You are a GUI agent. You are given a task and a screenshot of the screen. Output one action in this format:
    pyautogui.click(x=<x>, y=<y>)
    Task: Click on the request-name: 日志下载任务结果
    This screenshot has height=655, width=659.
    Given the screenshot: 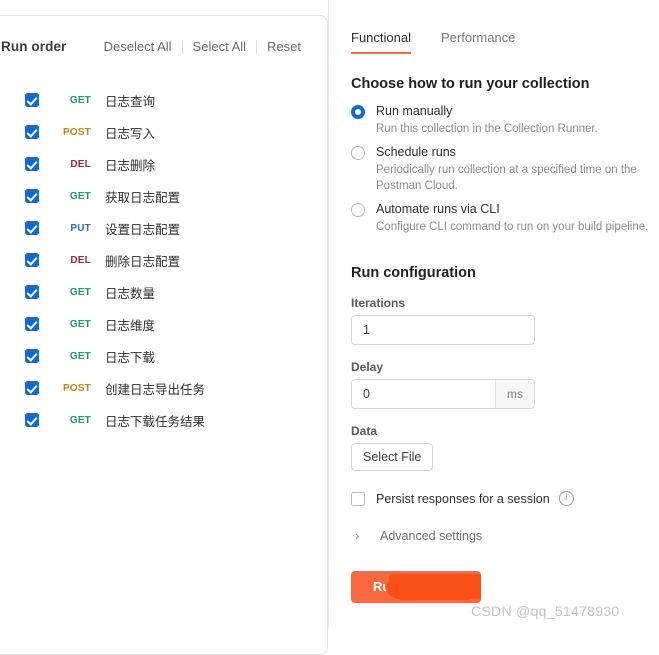 What is the action you would take?
    pyautogui.click(x=155, y=421)
    